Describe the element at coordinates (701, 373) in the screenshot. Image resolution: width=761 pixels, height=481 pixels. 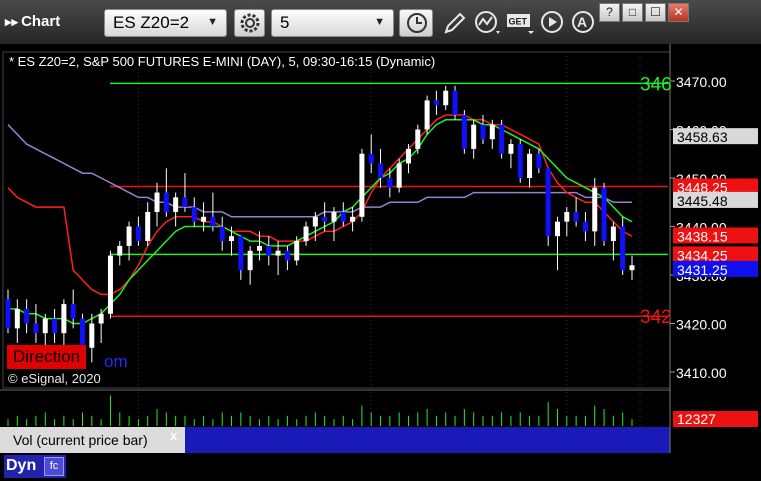
I see `y-tick-label: 3410.00` at that location.